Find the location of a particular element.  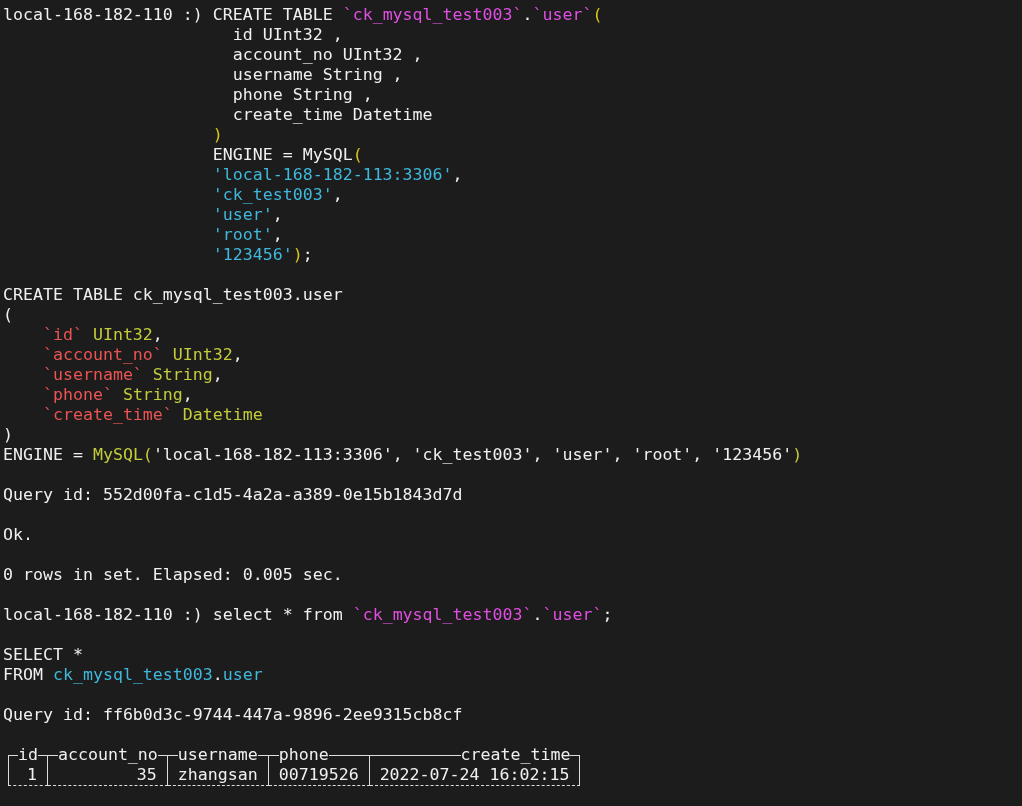

terminal-line: `create_time` Datetime is located at coordinates (152, 415).